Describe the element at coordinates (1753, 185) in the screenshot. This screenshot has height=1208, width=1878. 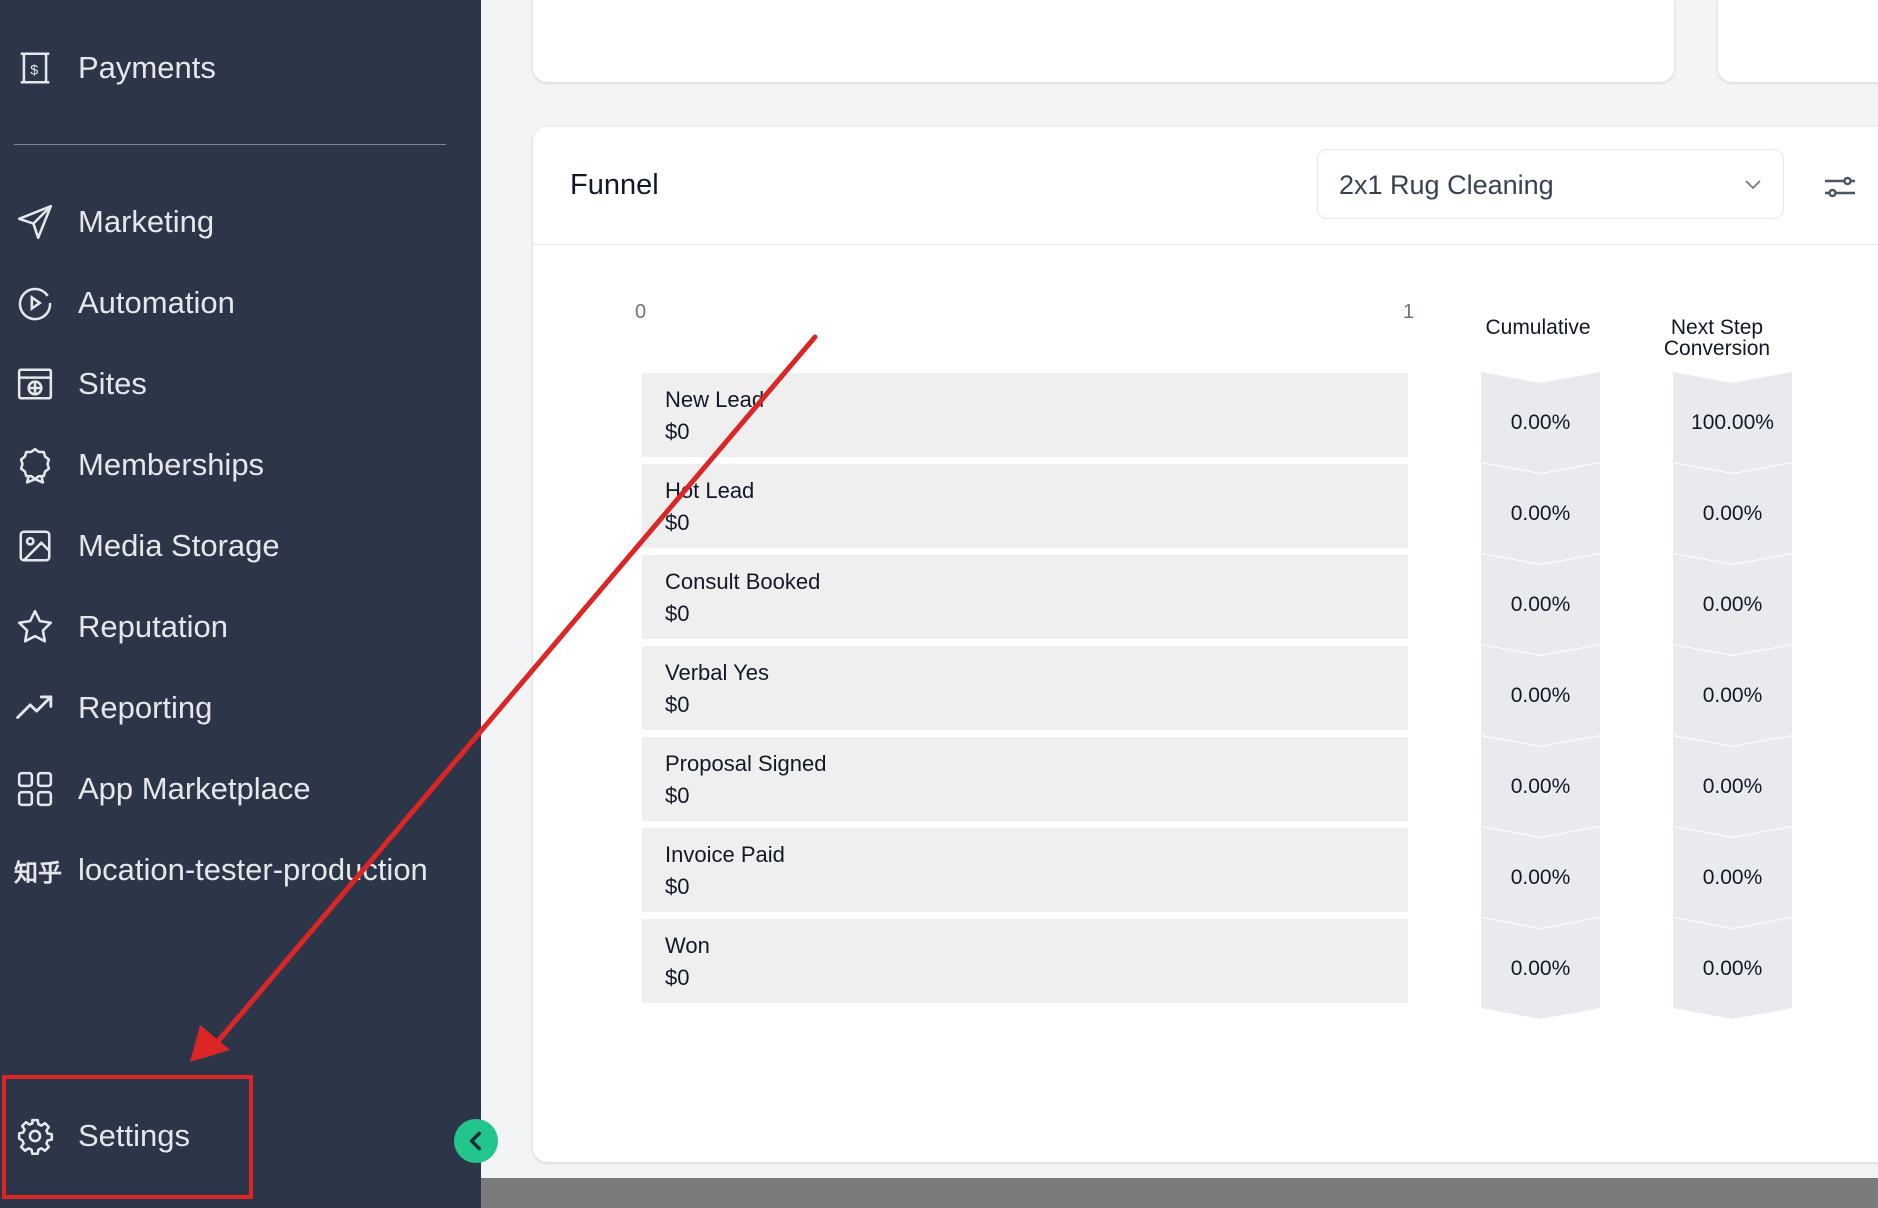
I see `chevron-down-icon` at that location.